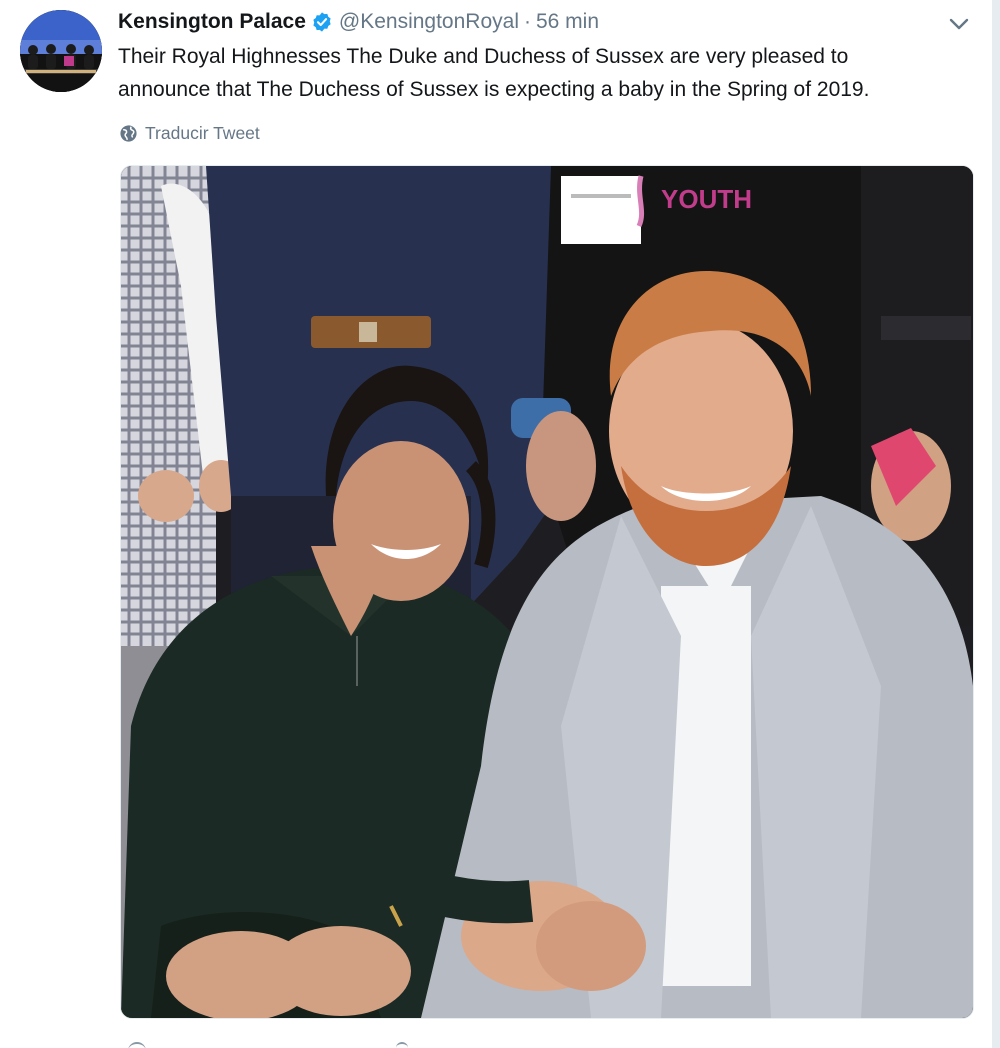  Describe the element at coordinates (322, 22) in the screenshot. I see `verified-badge-icon` at that location.